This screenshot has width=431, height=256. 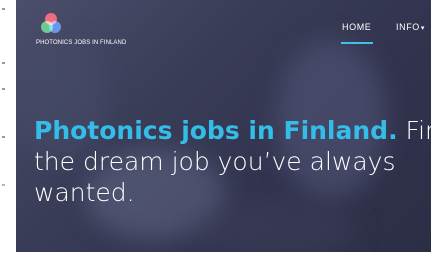 I want to click on headline-accent: Photonics jobs in Finland., so click(x=216, y=130).